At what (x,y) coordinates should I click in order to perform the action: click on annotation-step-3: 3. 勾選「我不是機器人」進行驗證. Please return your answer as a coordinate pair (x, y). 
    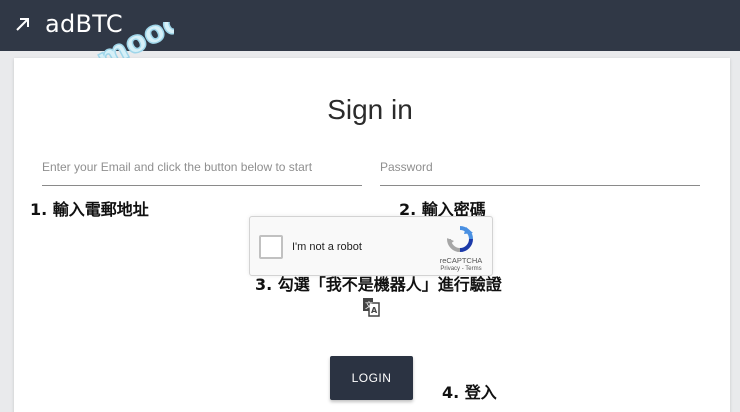
    Looking at the image, I should click on (378, 284).